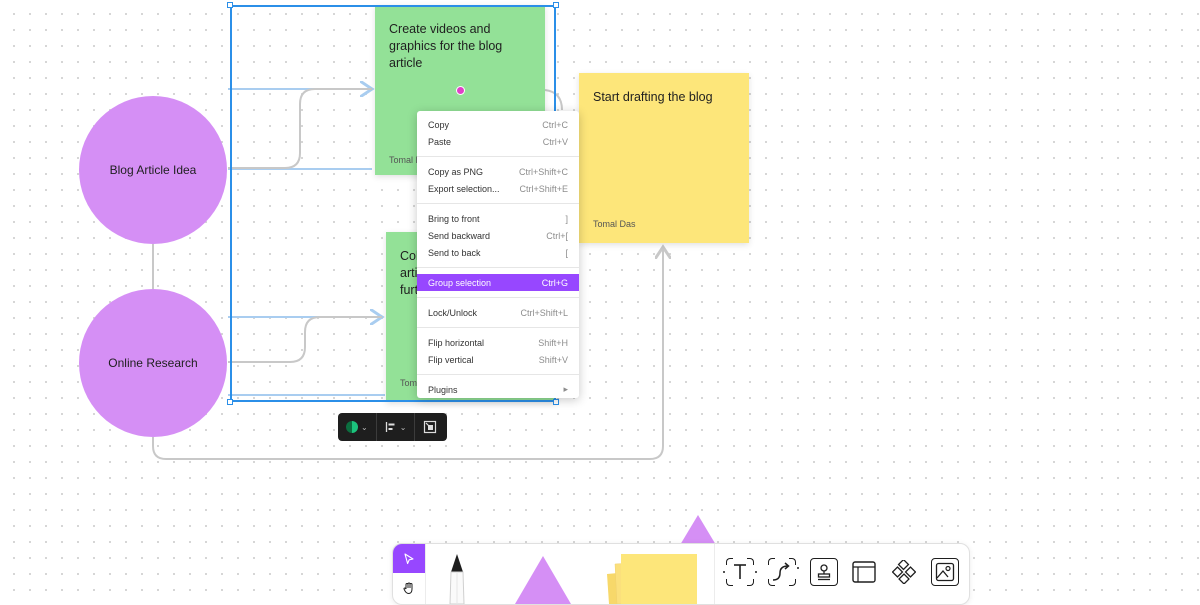 This screenshot has width=1200, height=605. I want to click on color-picker-button: ⌄, so click(357, 427).